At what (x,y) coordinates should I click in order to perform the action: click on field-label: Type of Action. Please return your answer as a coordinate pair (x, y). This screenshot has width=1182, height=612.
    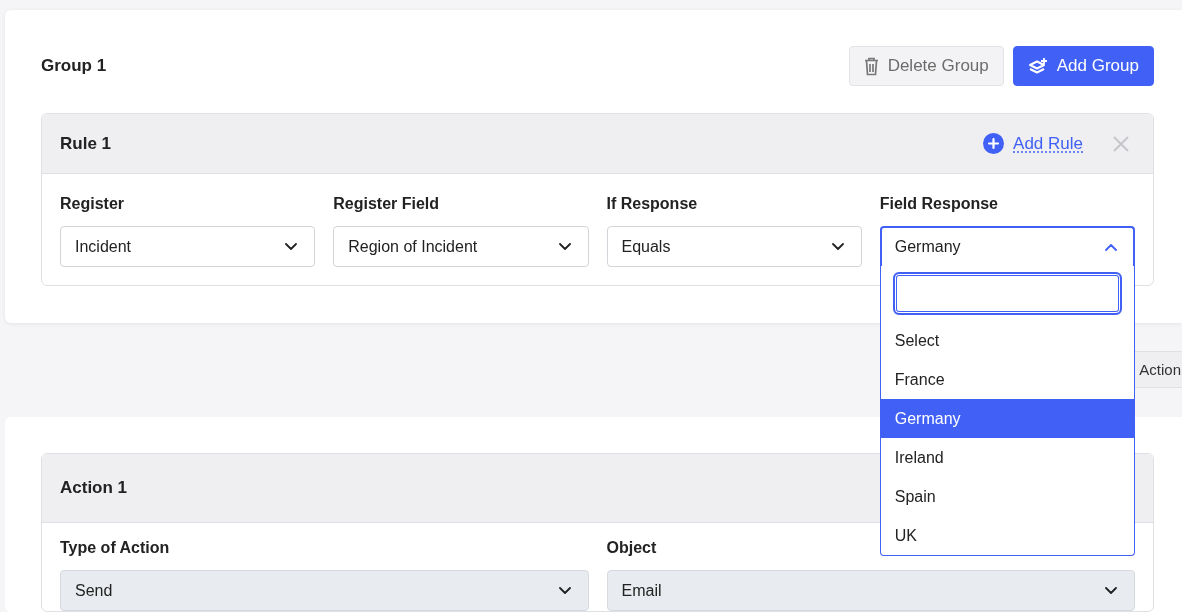
    Looking at the image, I should click on (115, 548).